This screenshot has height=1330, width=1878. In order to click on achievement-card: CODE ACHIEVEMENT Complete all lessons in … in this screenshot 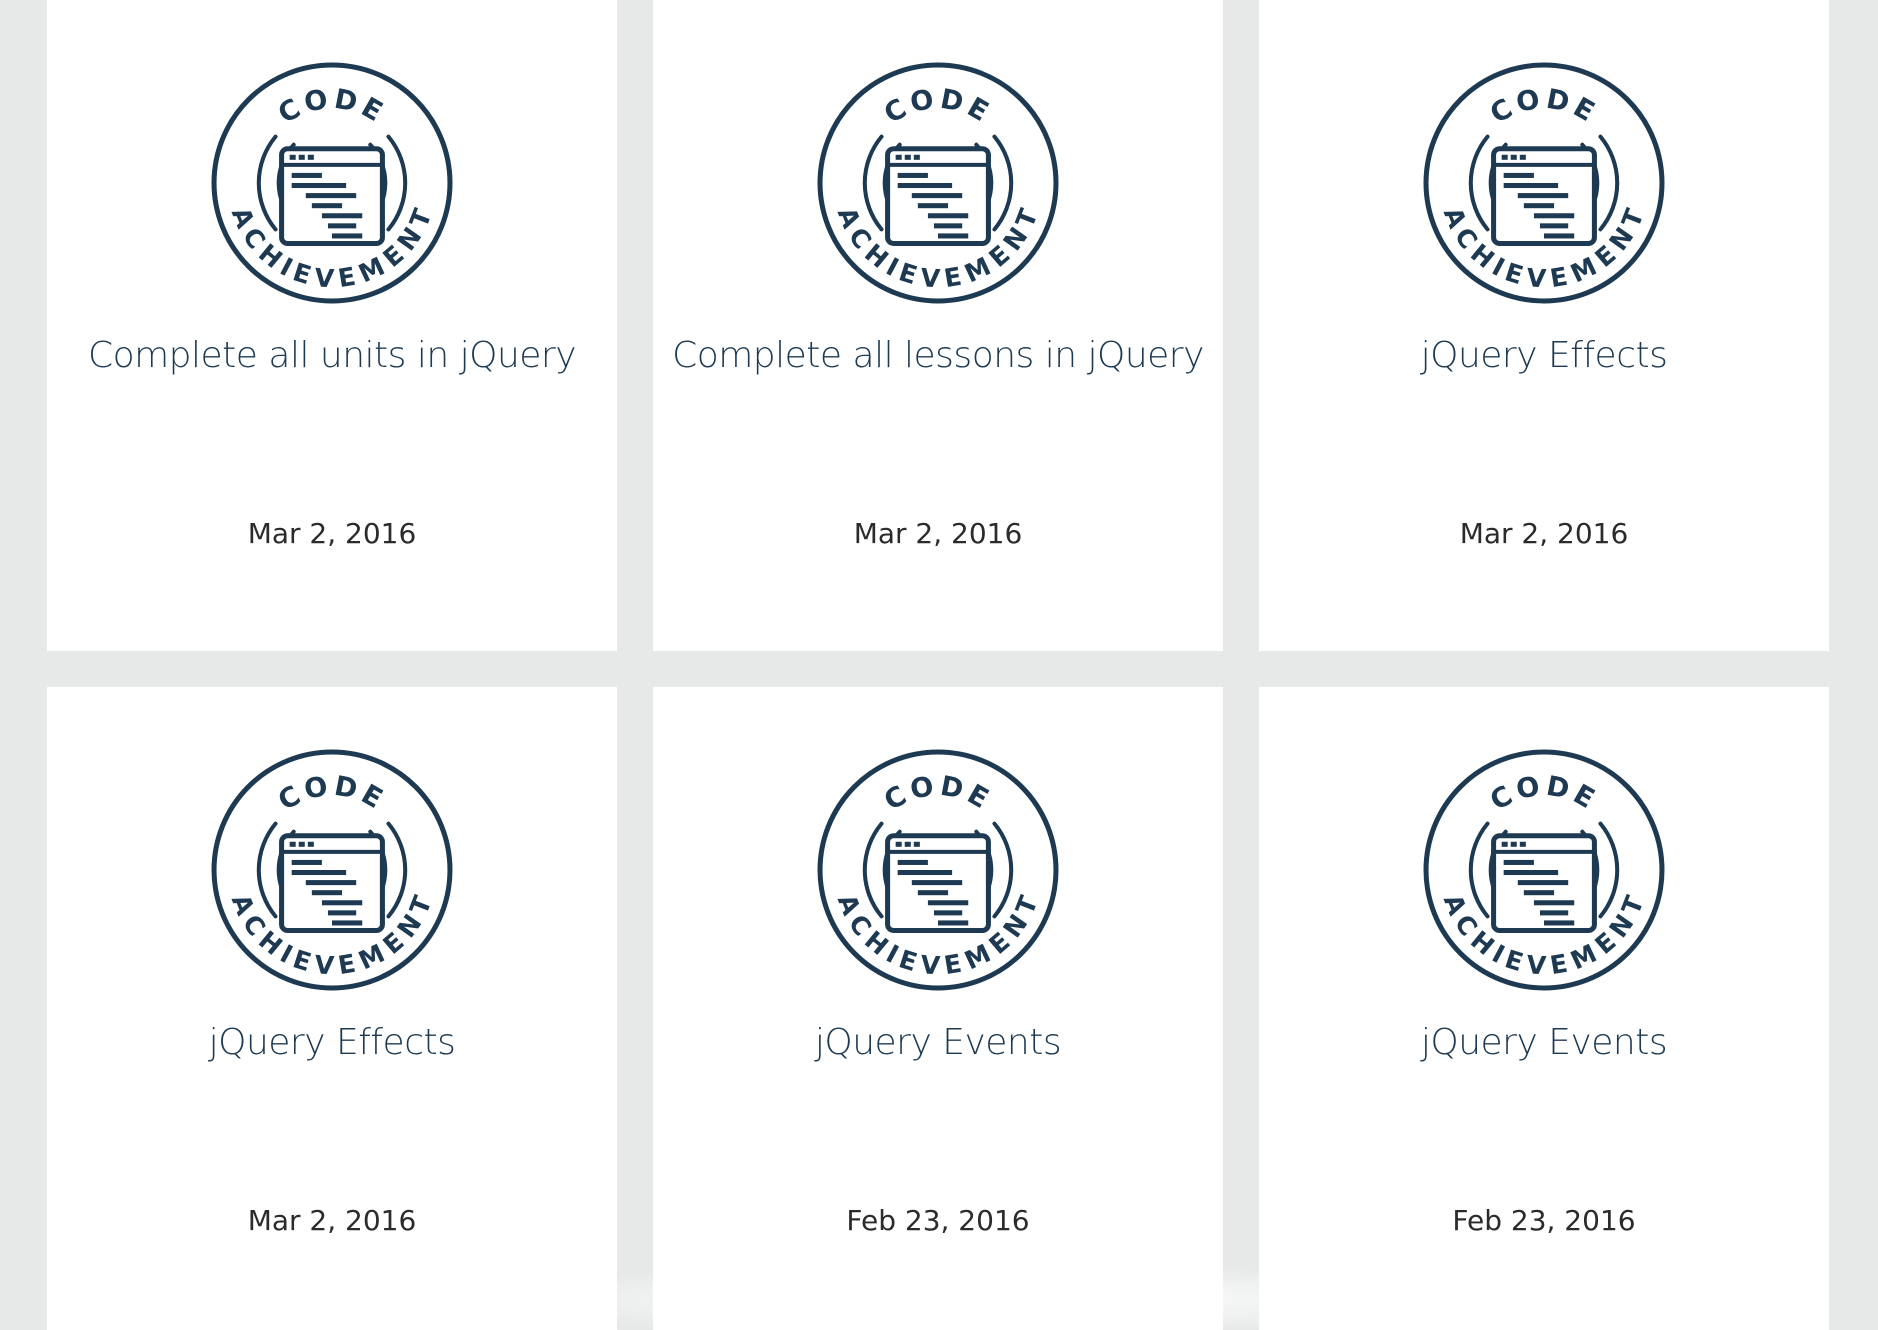, I will do `click(938, 325)`.